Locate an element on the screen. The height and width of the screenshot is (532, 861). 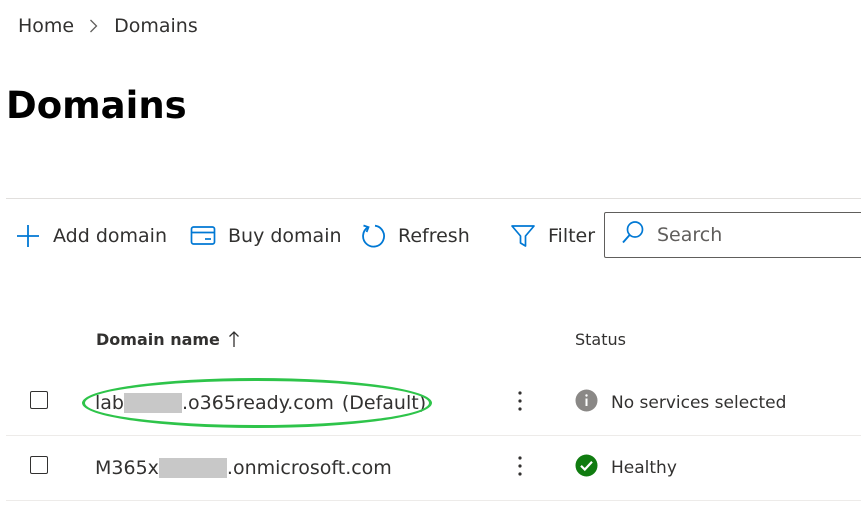
table-row: M365x .onmicrosoft.com Healthy is located at coordinates (433, 468).